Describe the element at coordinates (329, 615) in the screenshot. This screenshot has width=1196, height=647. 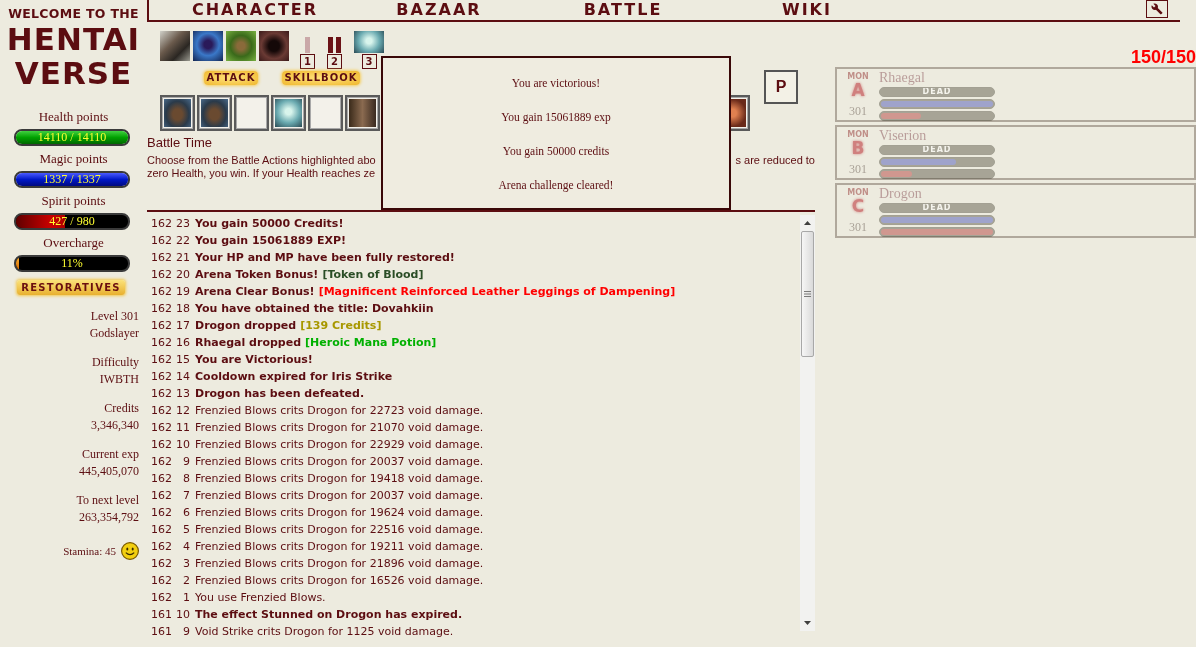
I see `log-message: The effect Stunned on Drogon has expired.` at that location.